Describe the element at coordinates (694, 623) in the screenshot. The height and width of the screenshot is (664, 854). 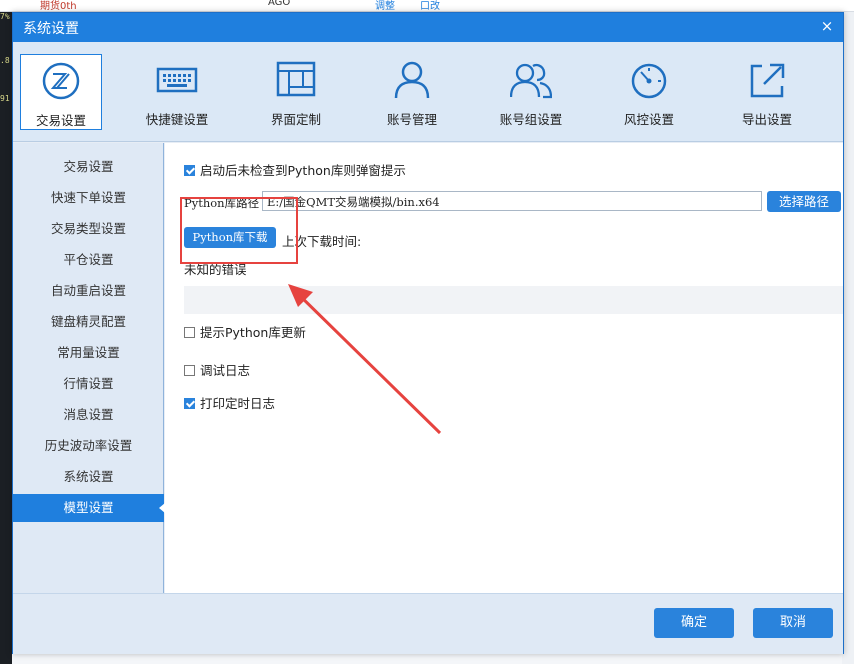
I see `ok-button: 确定` at that location.